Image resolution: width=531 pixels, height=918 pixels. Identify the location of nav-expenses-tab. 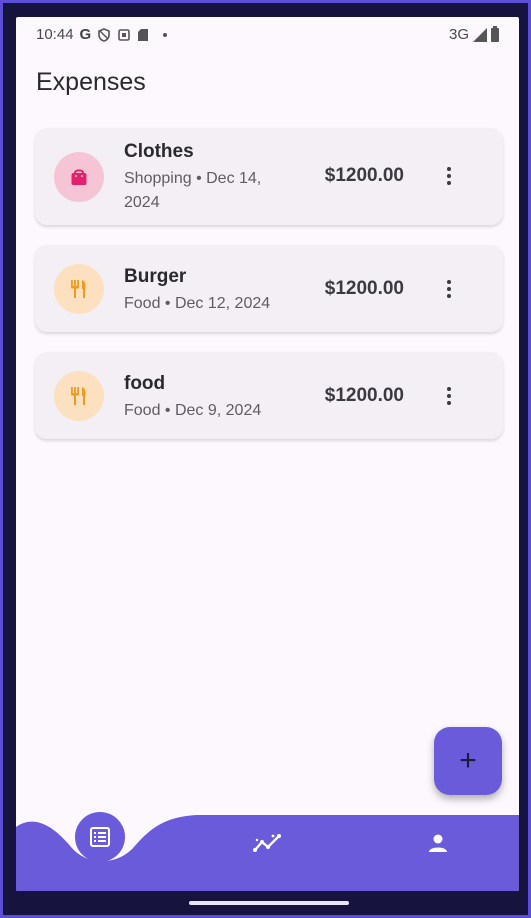
(100, 837).